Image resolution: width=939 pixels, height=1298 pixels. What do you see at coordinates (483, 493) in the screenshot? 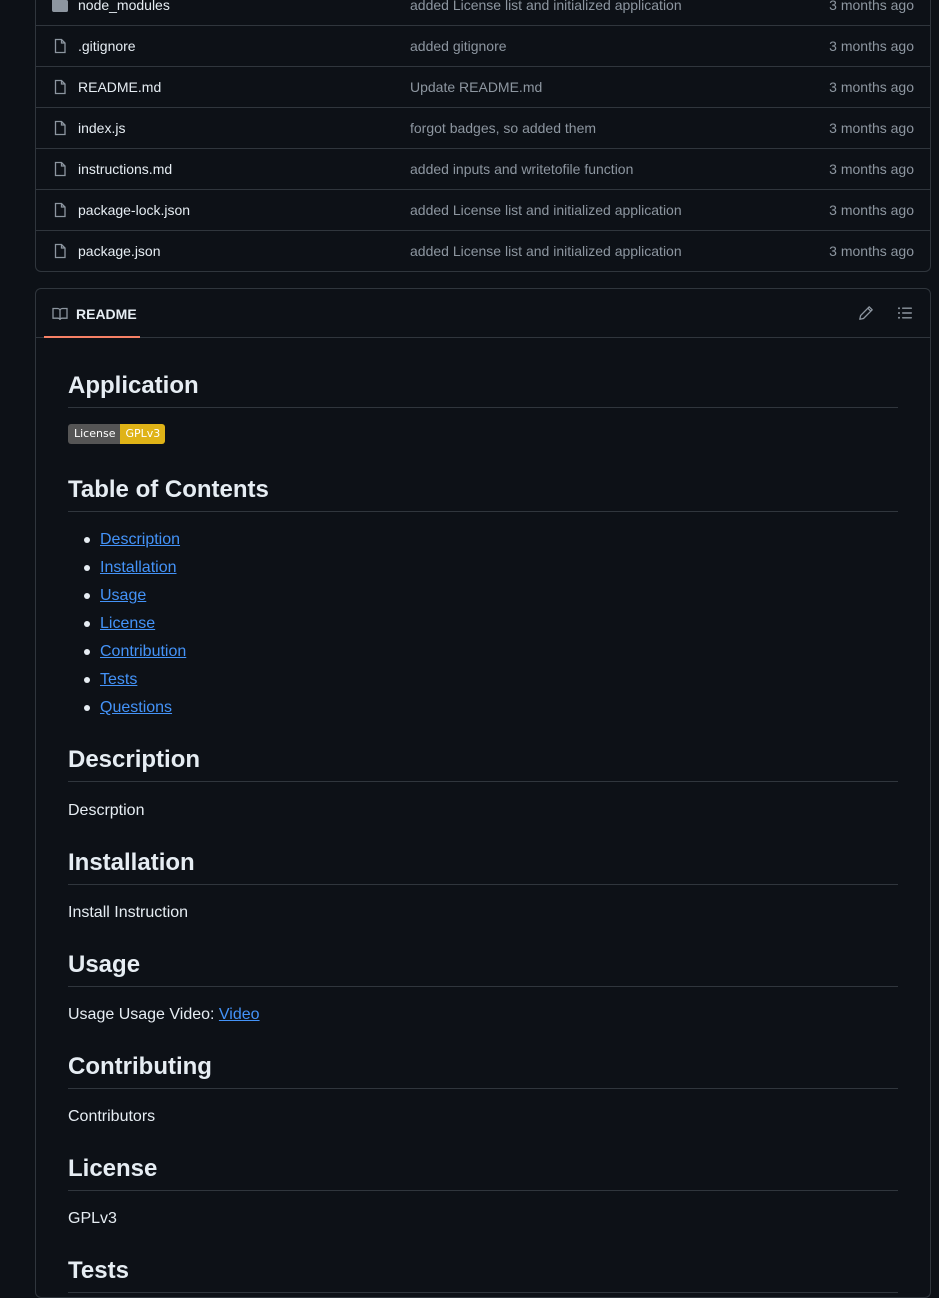
I see `toc-heading: Table of Contents` at bounding box center [483, 493].